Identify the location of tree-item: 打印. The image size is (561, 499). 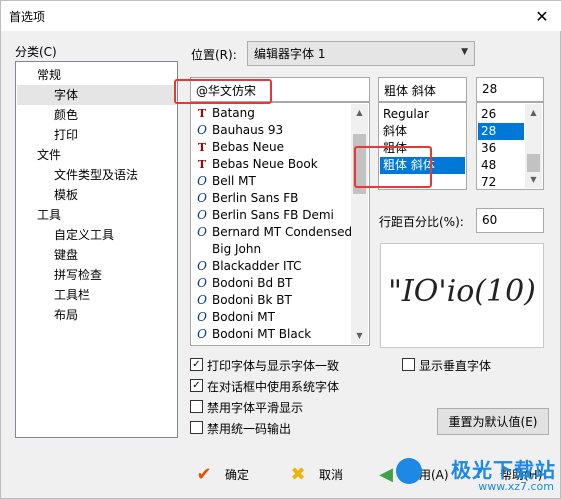
(96, 135).